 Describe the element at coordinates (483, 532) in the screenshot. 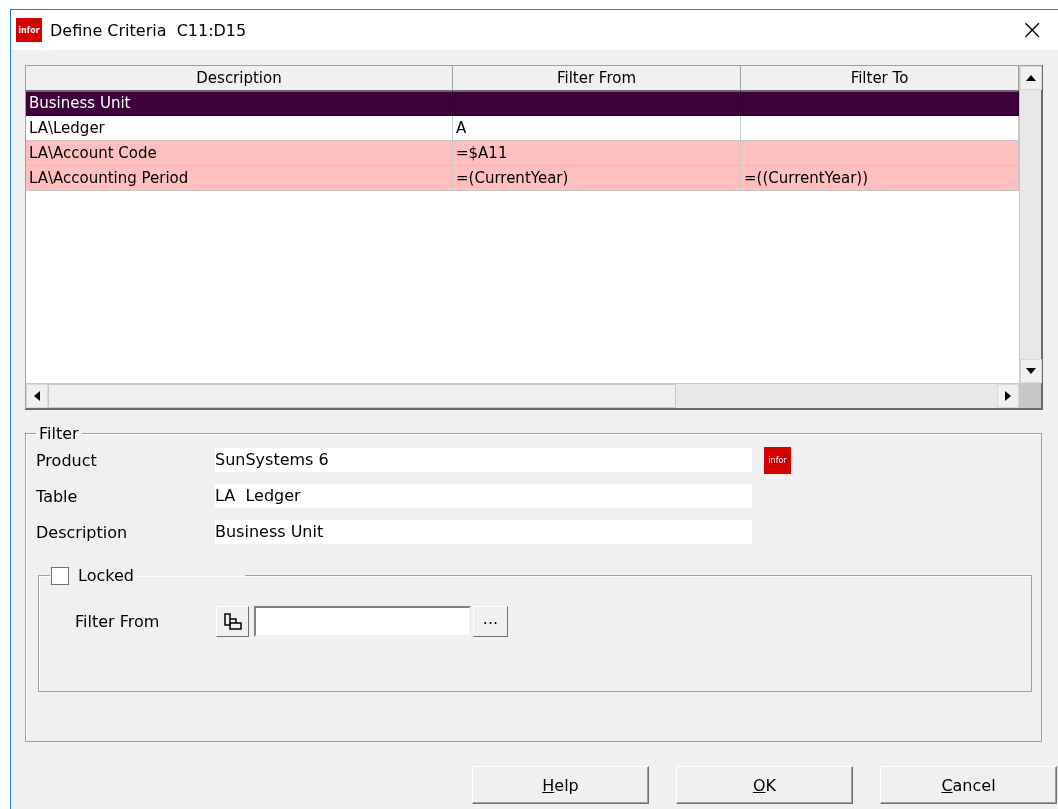

I see `text-field: Business Unit` at that location.